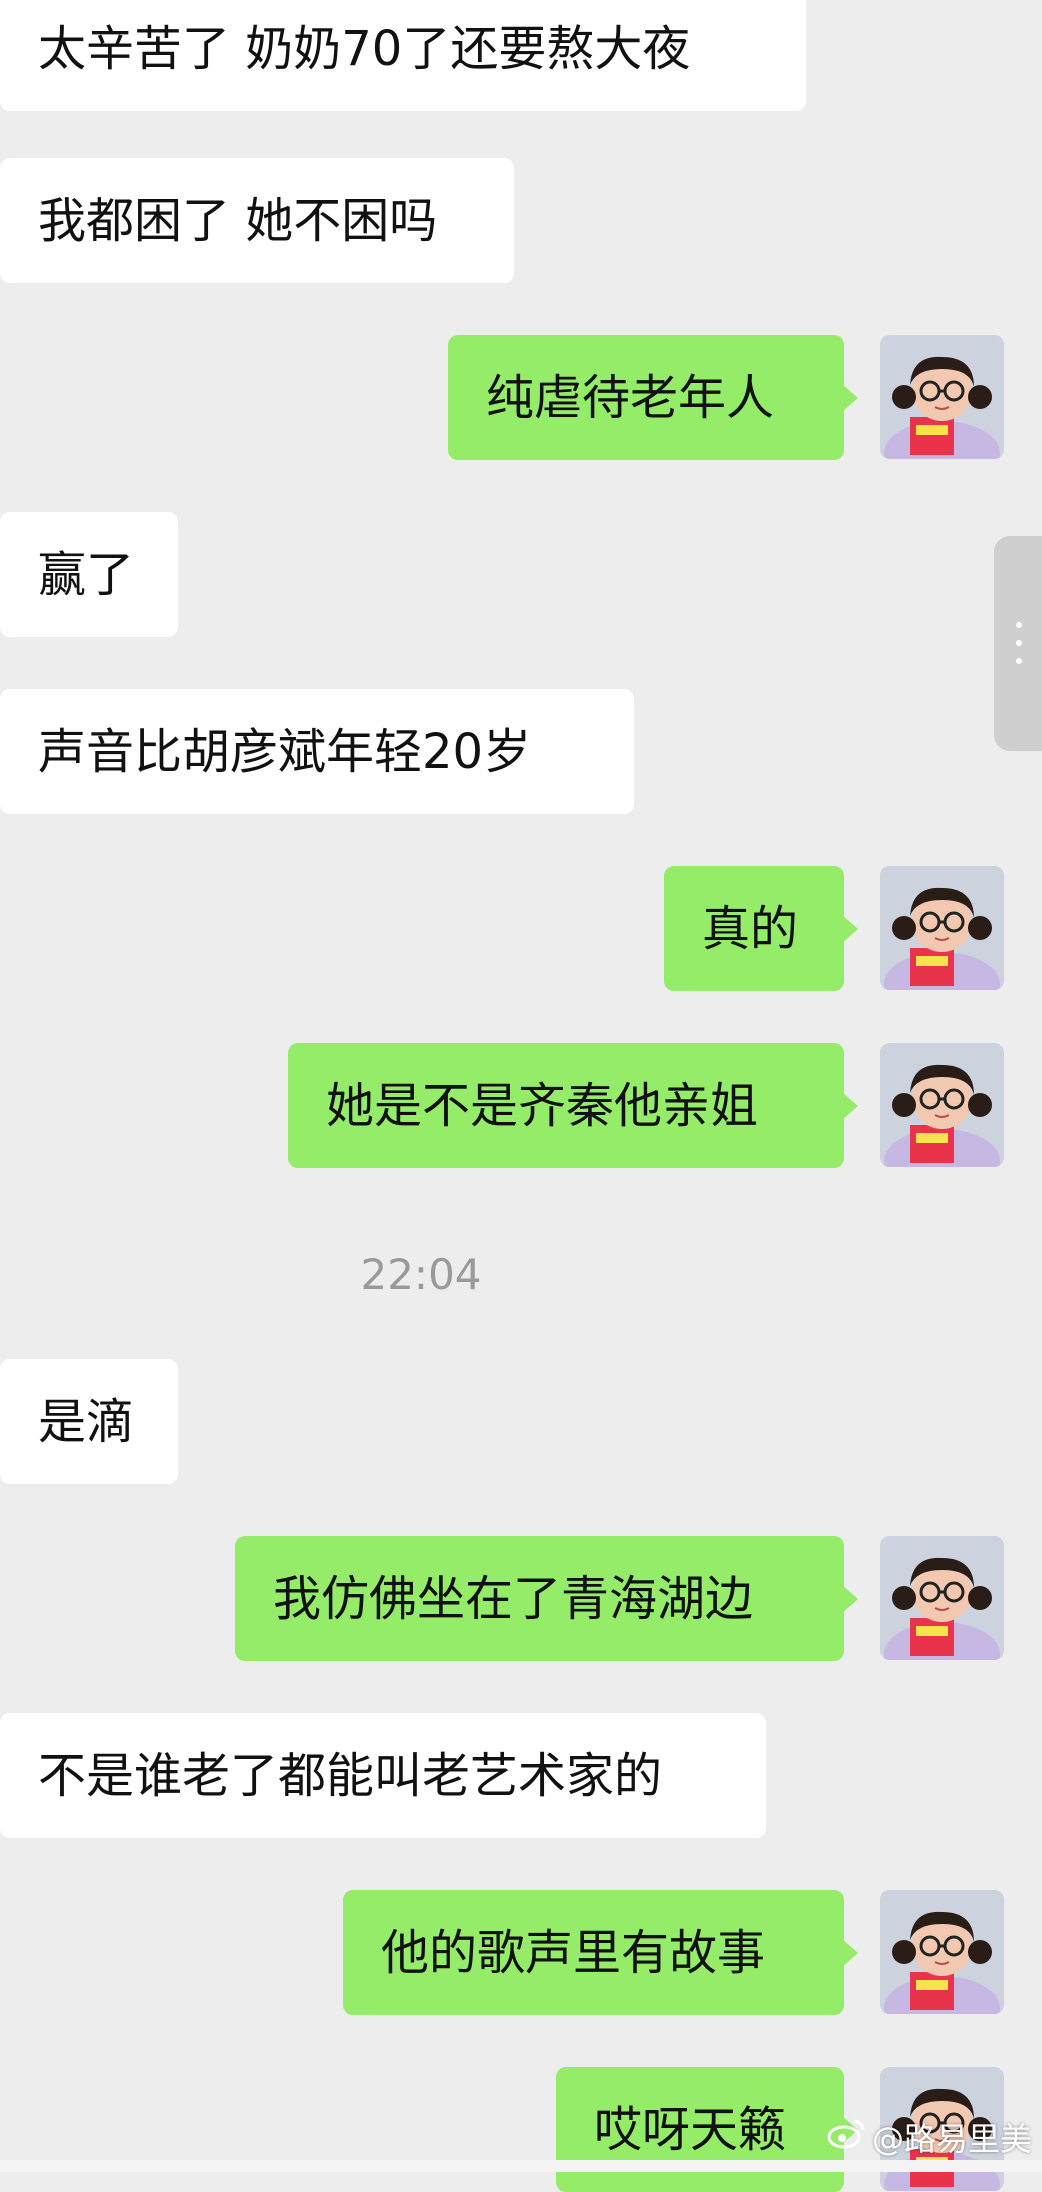  Describe the element at coordinates (521, 2166) in the screenshot. I see `bottom-bar` at that location.